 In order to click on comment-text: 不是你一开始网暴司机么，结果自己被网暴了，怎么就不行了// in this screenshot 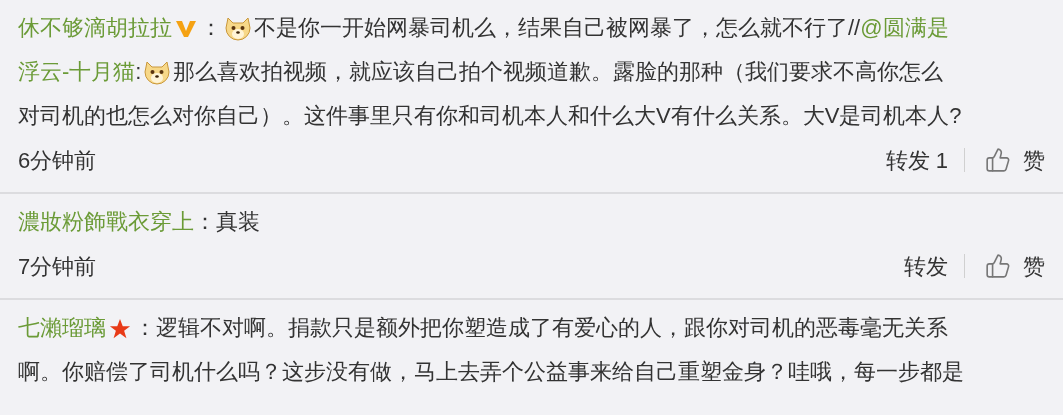, I will do `click(557, 27)`.